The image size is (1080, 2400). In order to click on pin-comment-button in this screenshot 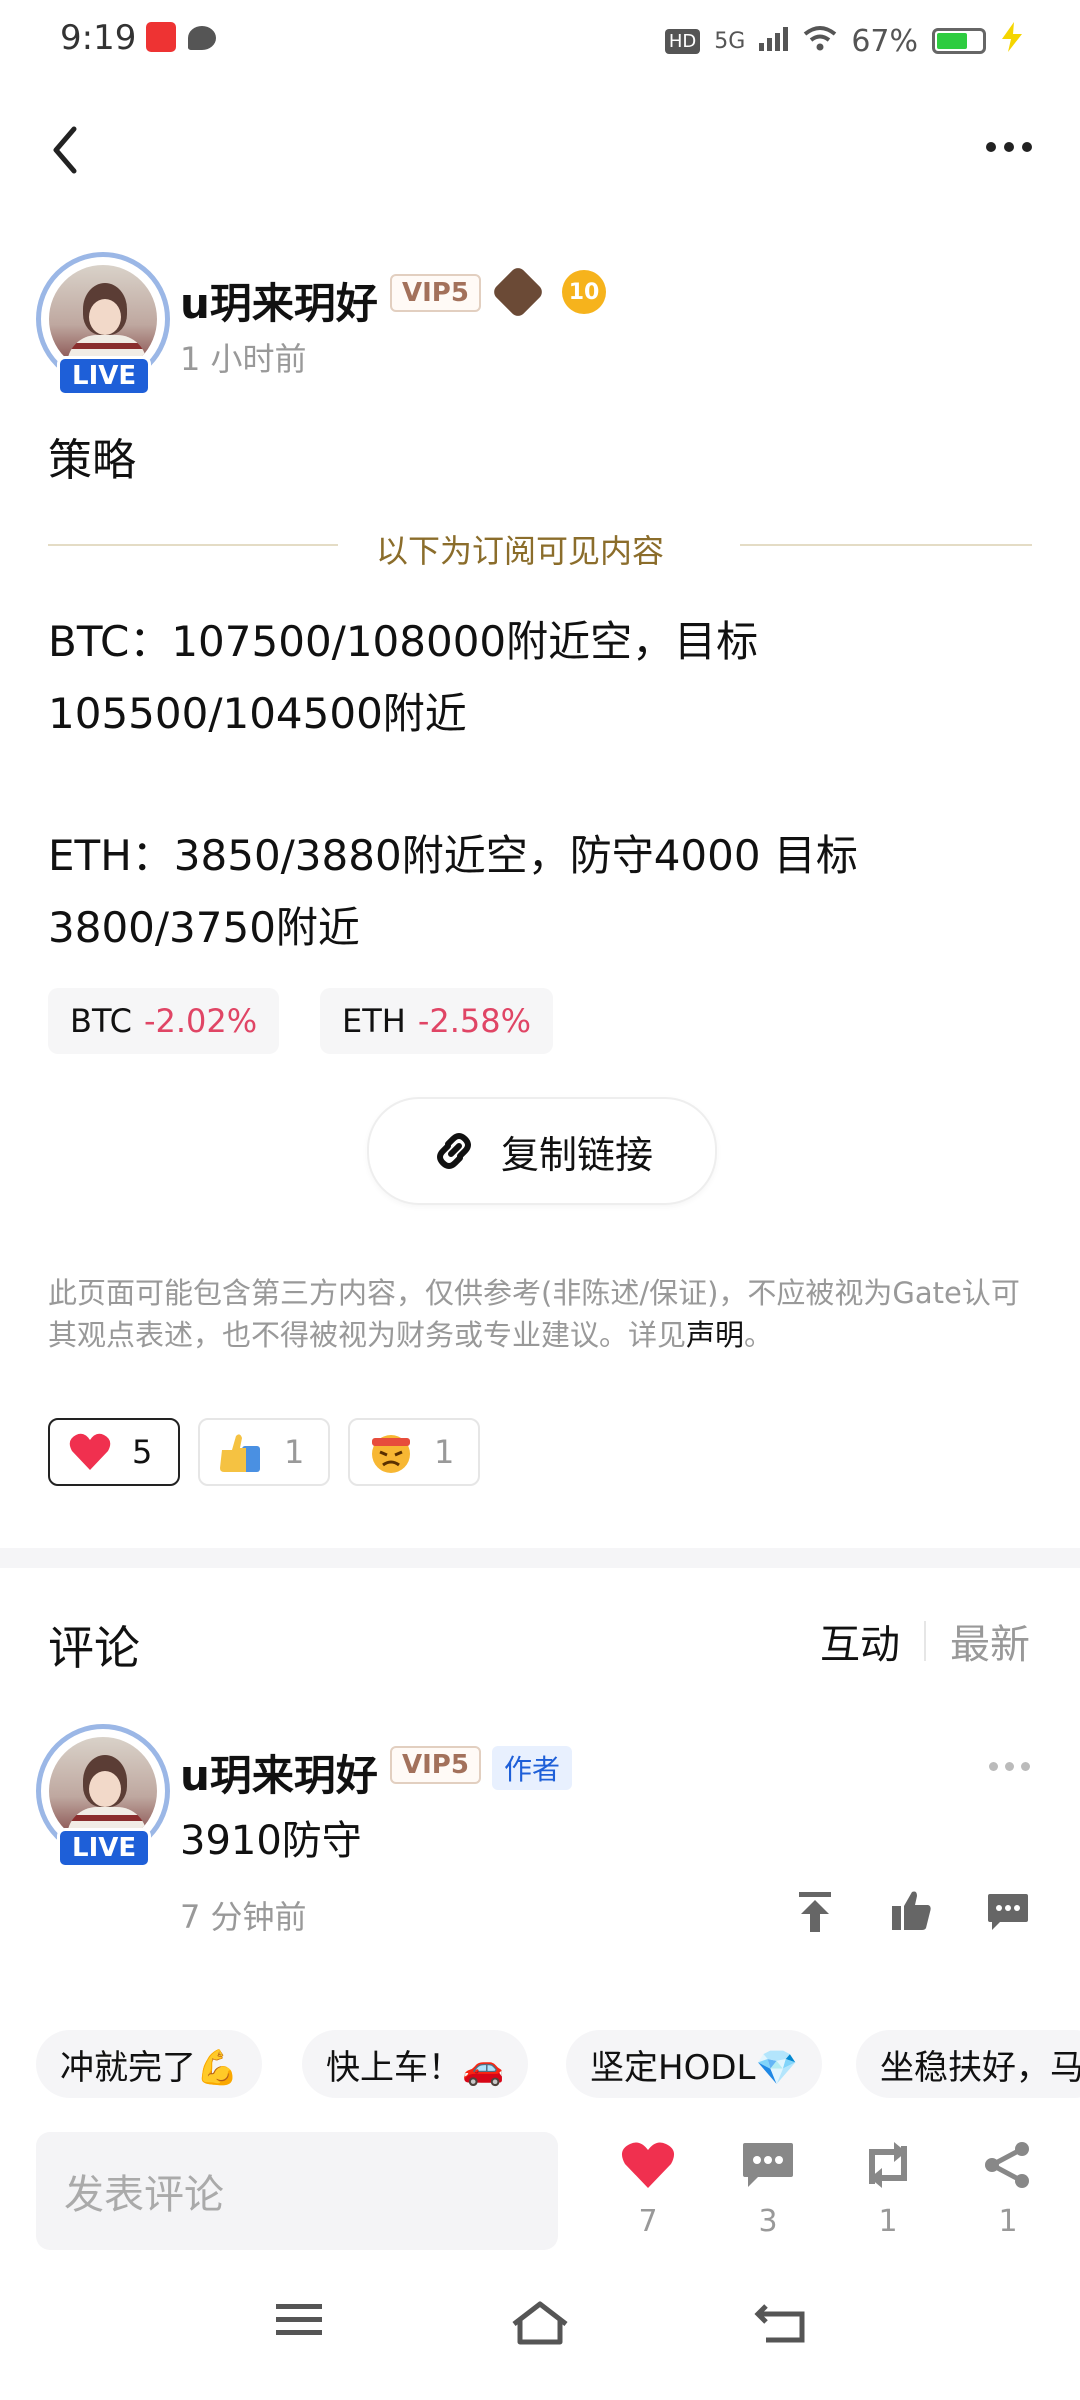, I will do `click(815, 1914)`.